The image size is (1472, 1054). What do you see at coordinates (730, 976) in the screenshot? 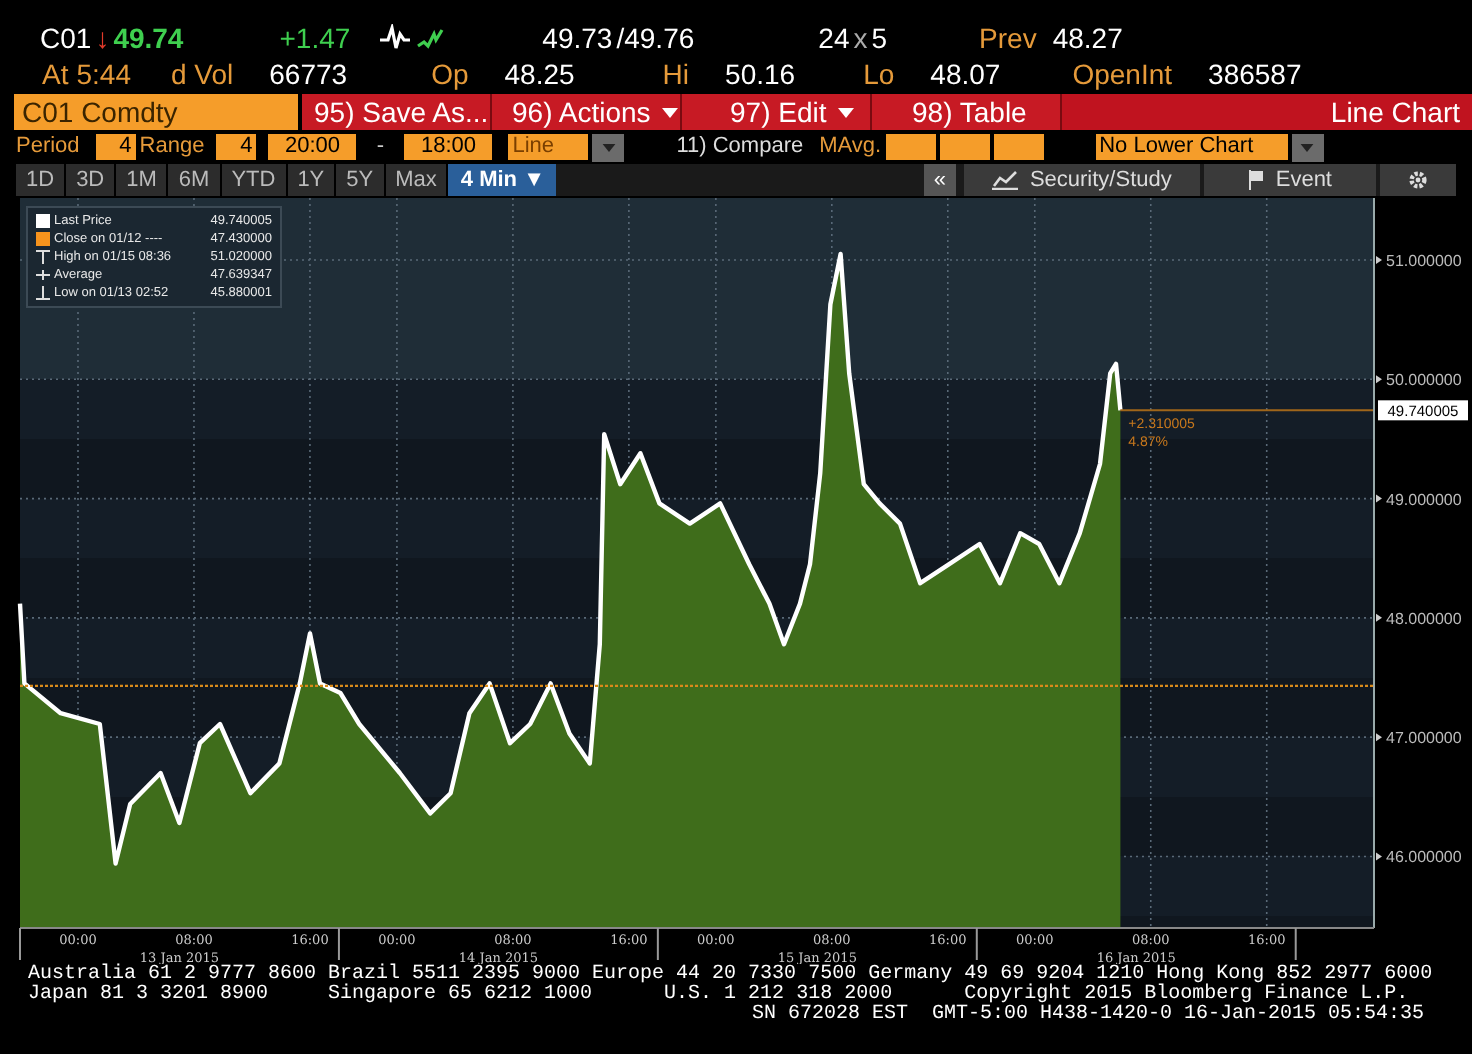
I see `footer-text: Australia 61 2 9777 8600 Brazil 5511 2395 9000 Europe 44 20 7330 7500 Germany 49 69 9204 1210 Hong Kong 852 2977 6000` at bounding box center [730, 976].